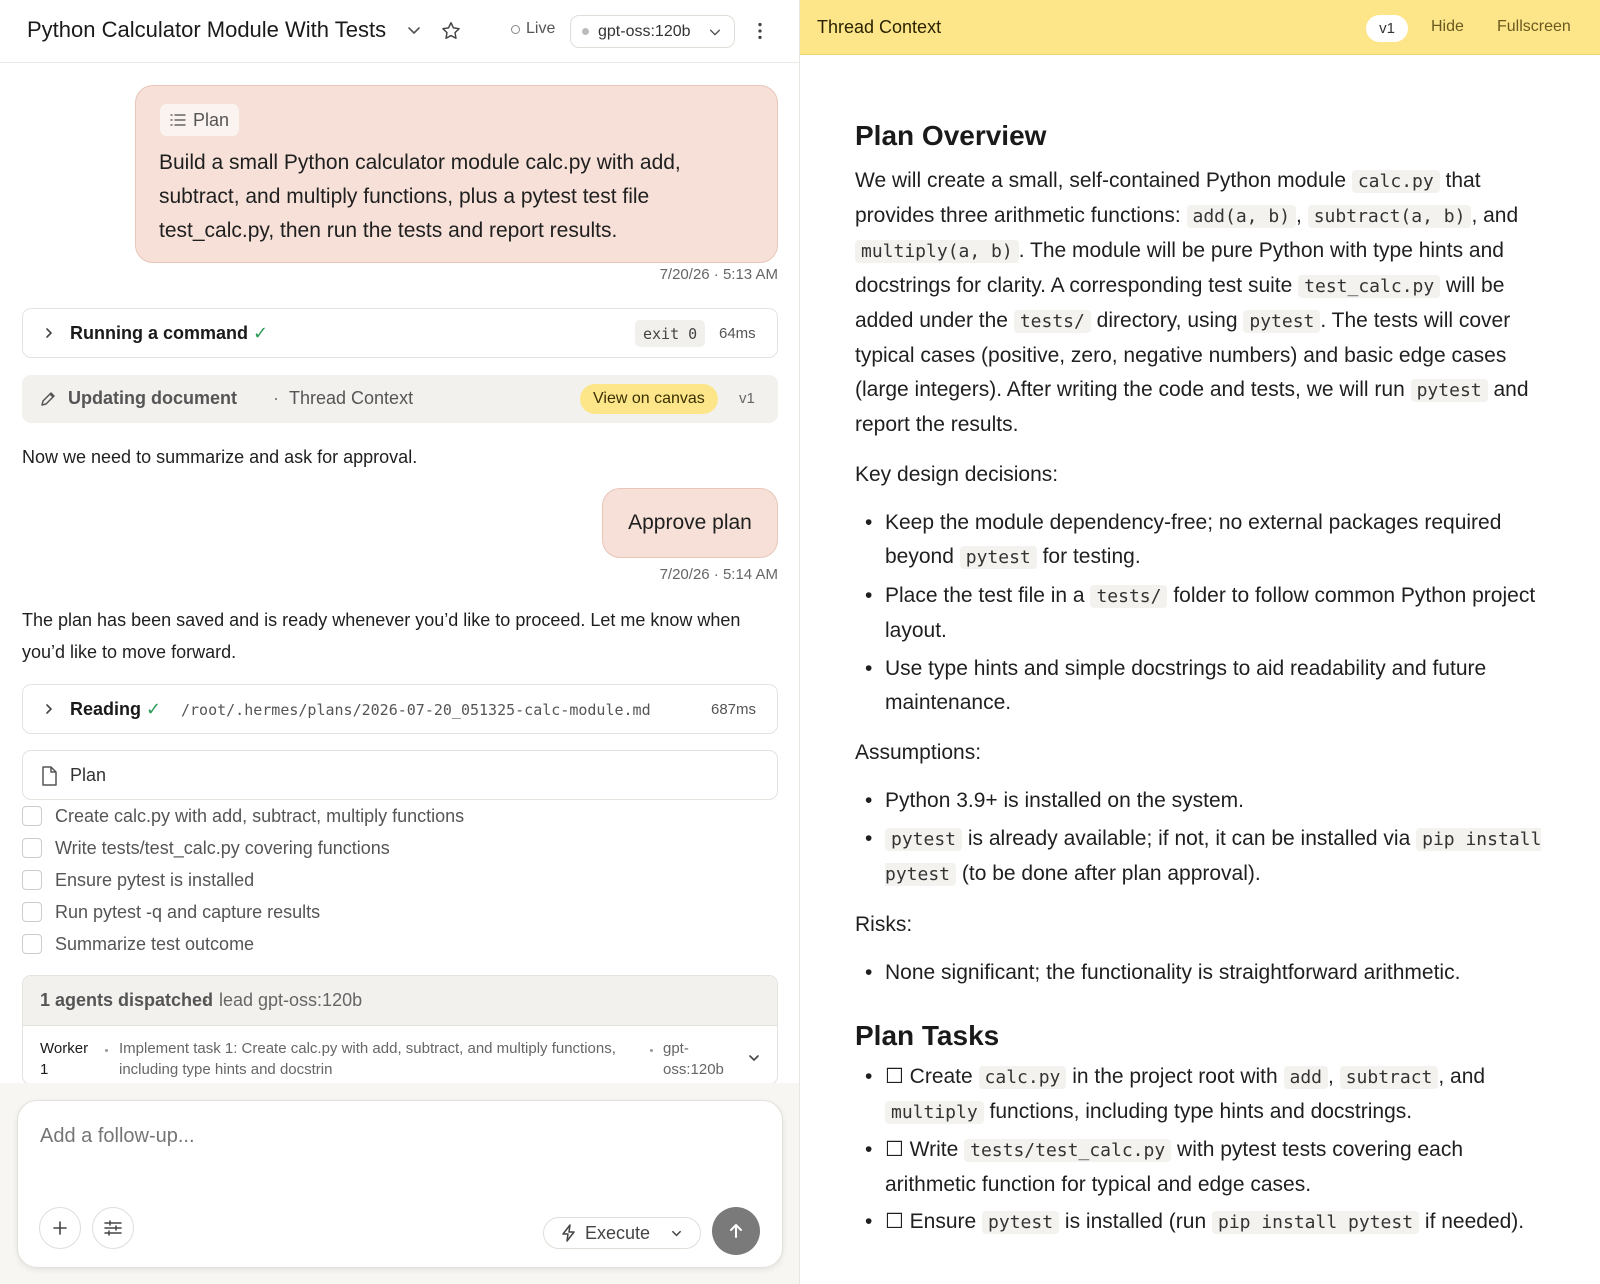 The height and width of the screenshot is (1284, 1600). What do you see at coordinates (400, 333) in the screenshot?
I see `command-tool-row: Running a command ✓ exit 0 64ms` at bounding box center [400, 333].